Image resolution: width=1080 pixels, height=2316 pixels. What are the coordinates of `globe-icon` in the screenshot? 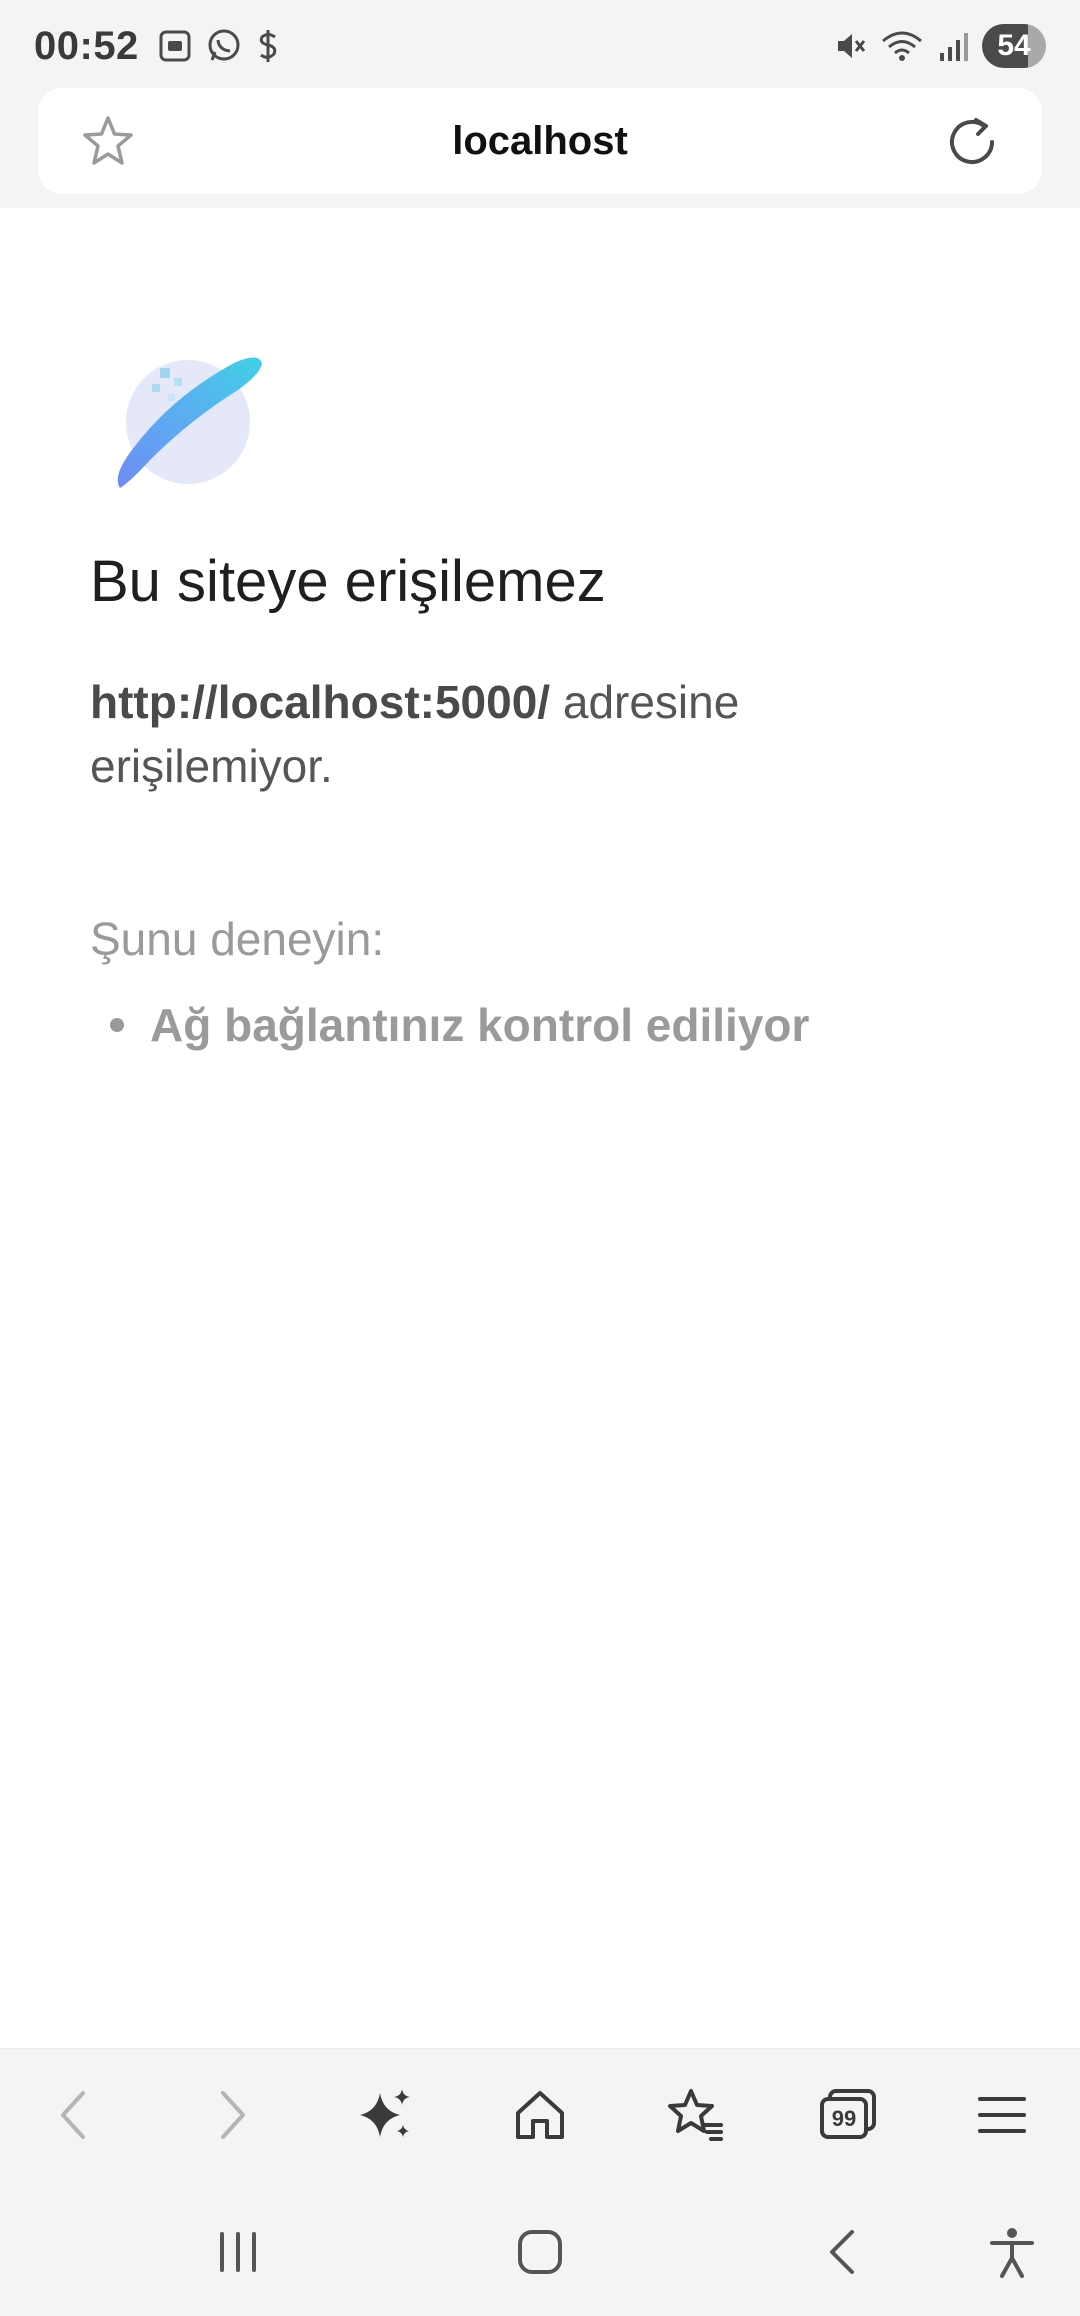 It's located at (189, 422).